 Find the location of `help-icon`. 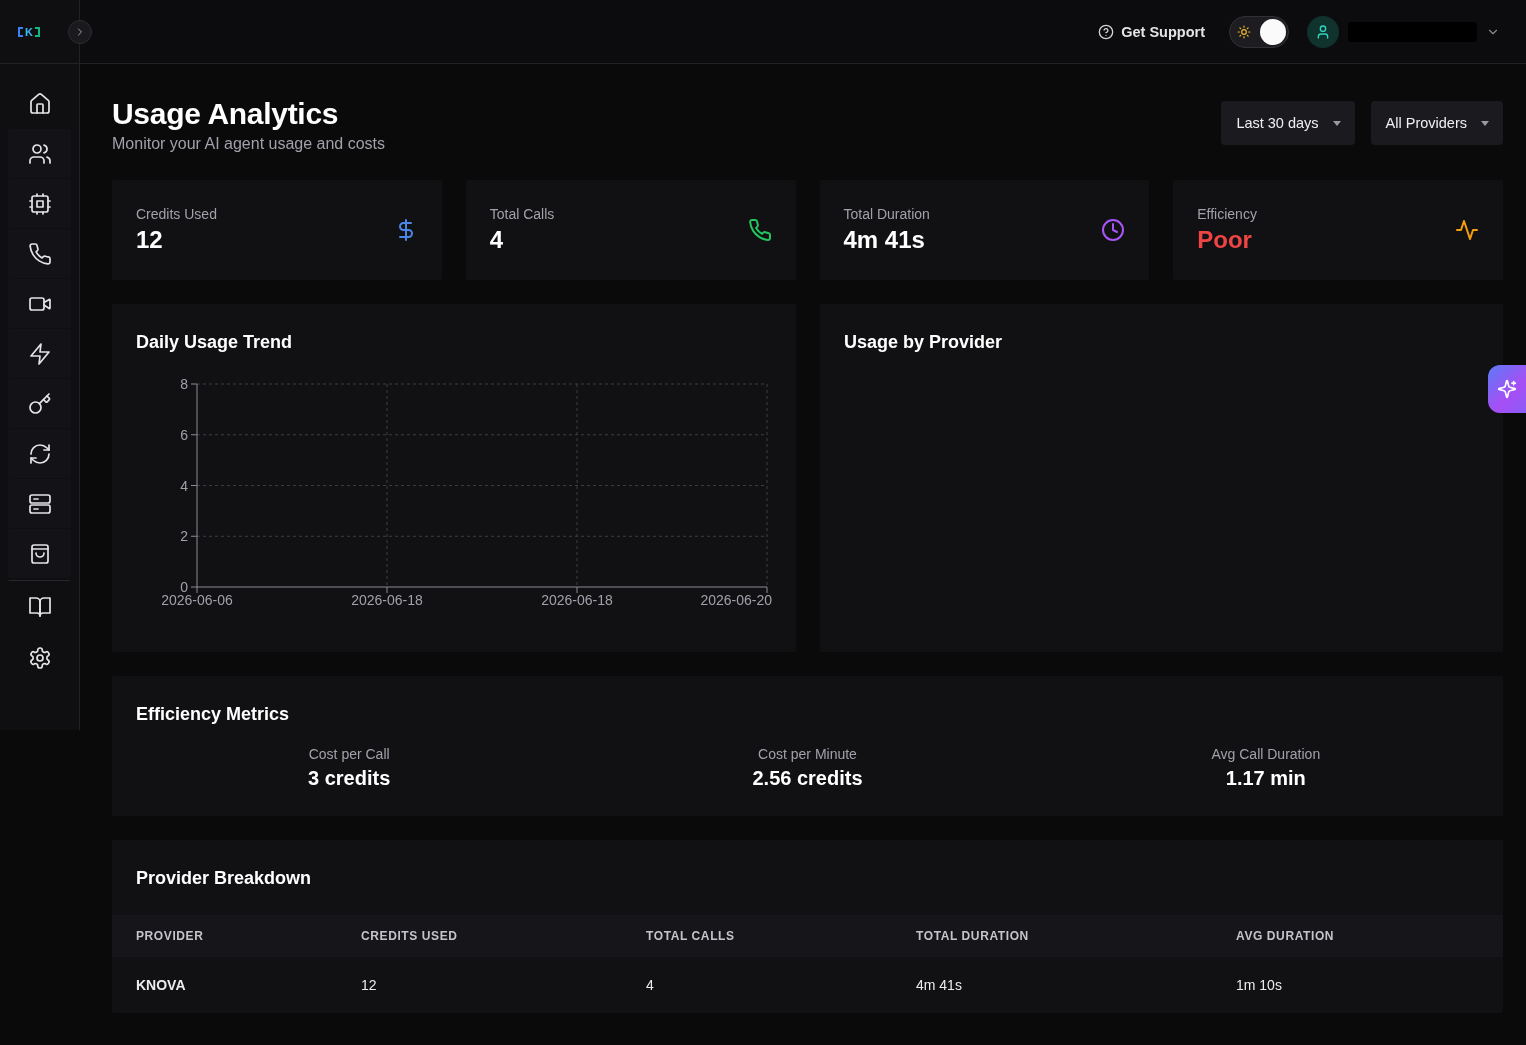

help-icon is located at coordinates (1106, 31).